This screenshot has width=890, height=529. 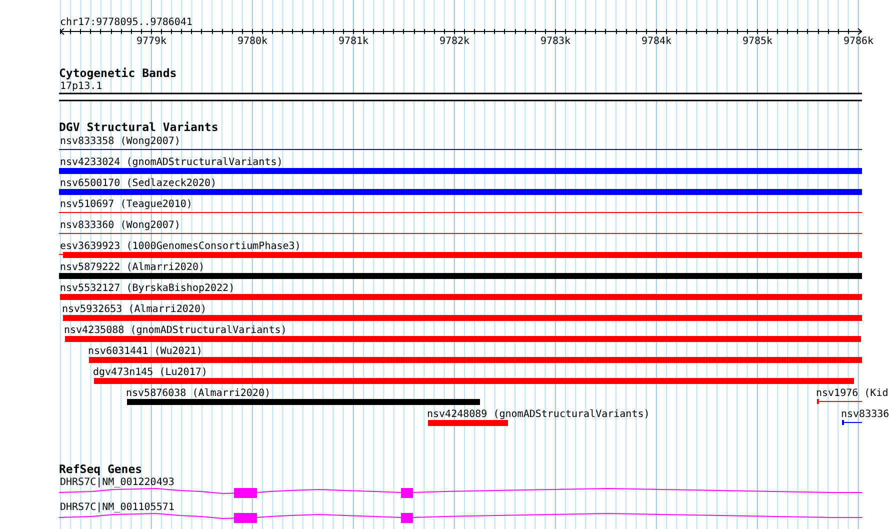 I want to click on track-title: Cytogenetic Bands, so click(x=118, y=73).